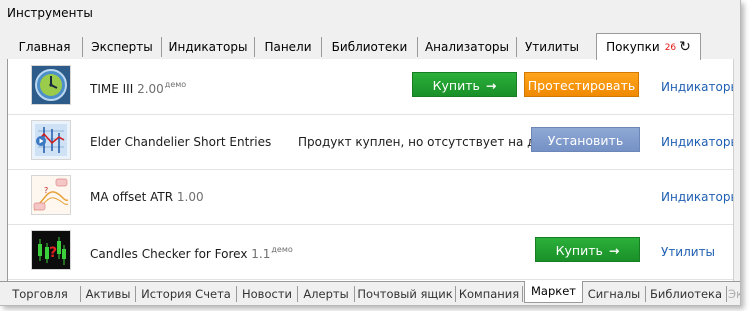 This screenshot has width=750, height=311. What do you see at coordinates (685, 47) in the screenshot?
I see `refresh-icon: ↻` at bounding box center [685, 47].